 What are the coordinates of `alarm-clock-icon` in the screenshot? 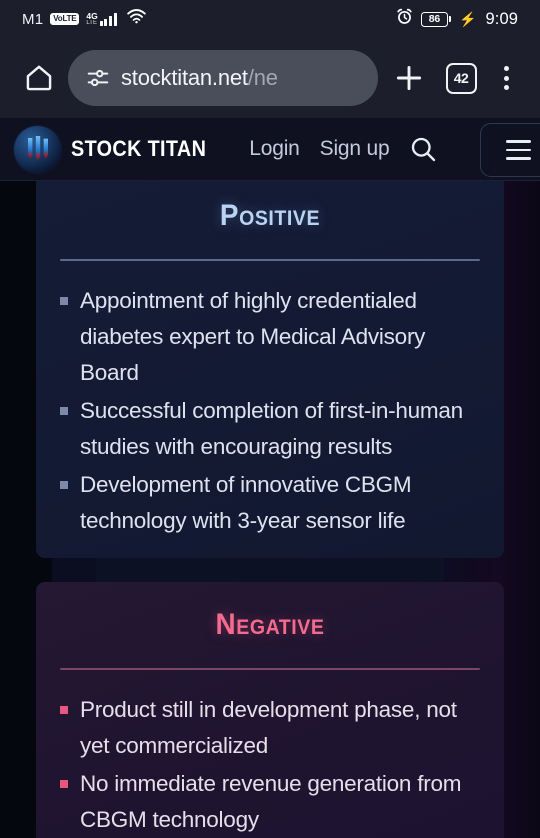 It's located at (404, 19).